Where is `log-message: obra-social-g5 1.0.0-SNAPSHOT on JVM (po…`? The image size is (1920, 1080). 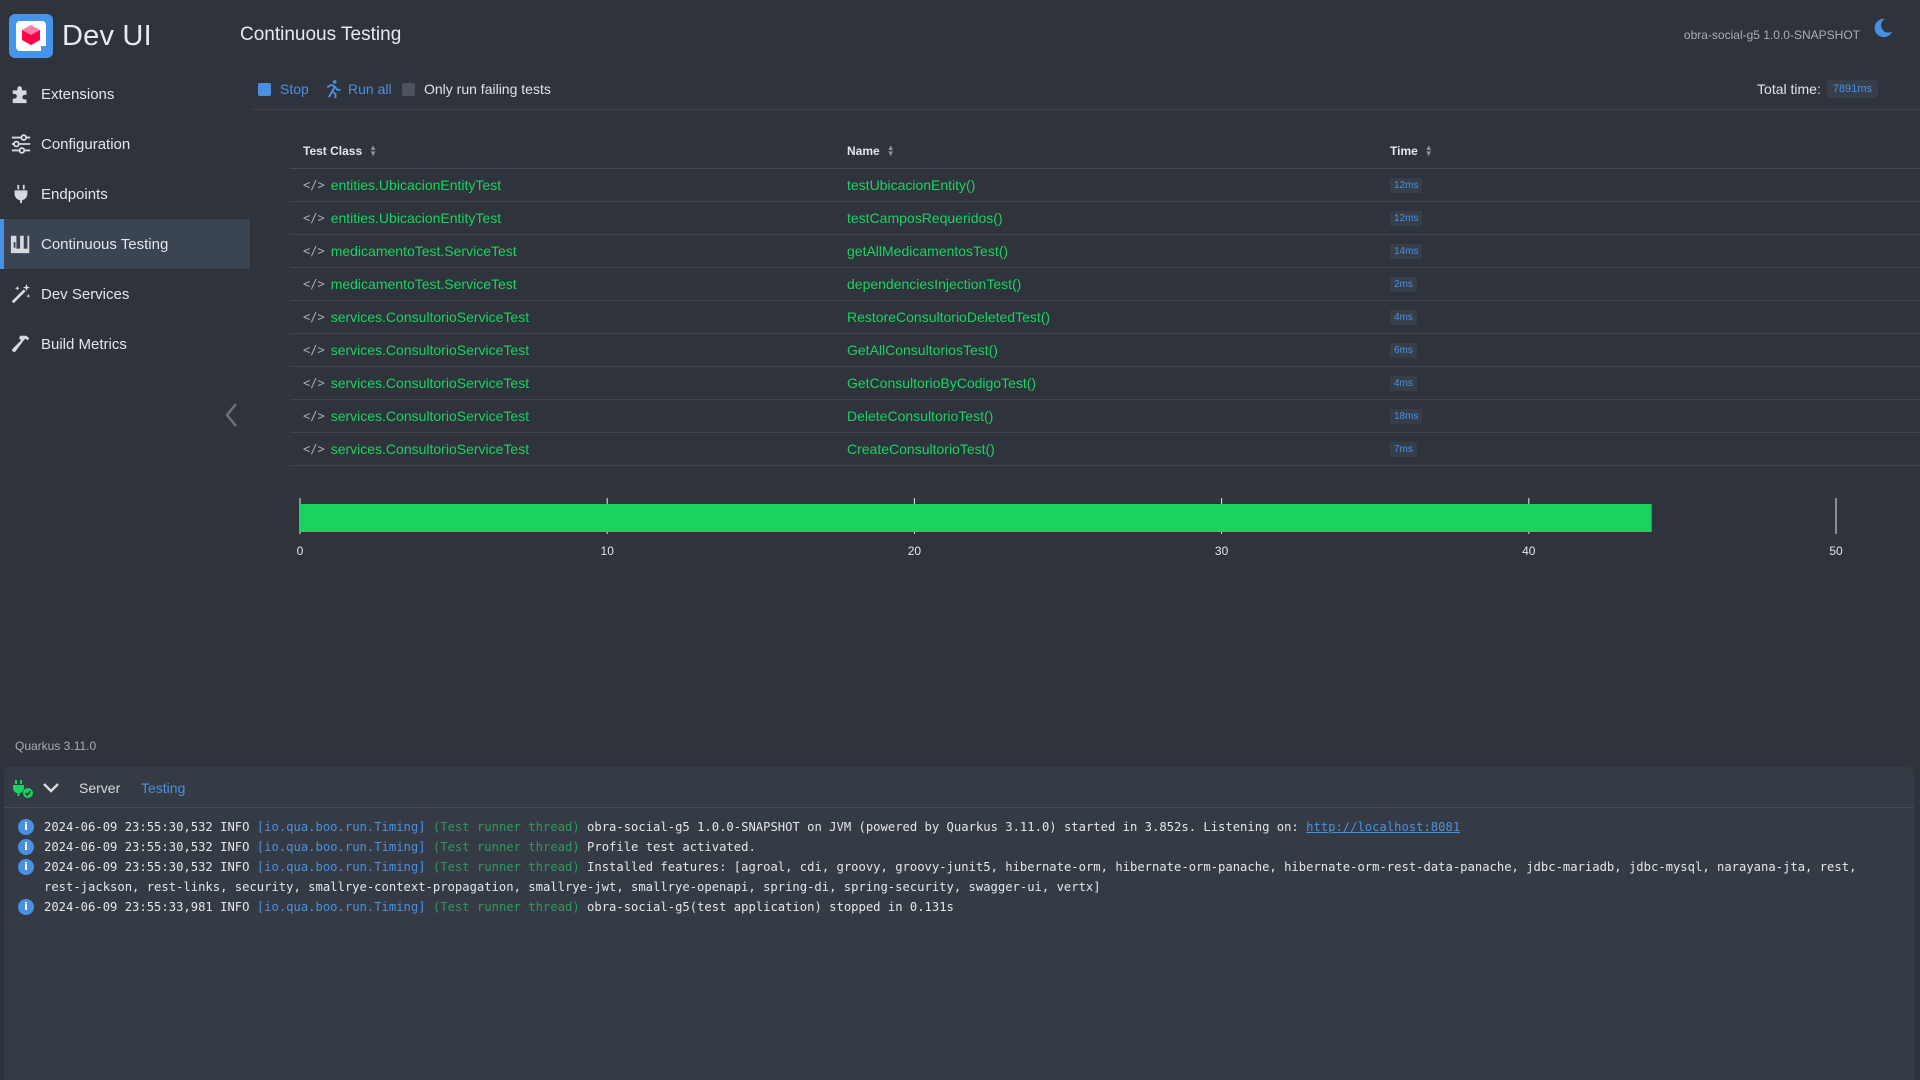
log-message: obra-social-g5 1.0.0-SNAPSHOT on JVM (po… is located at coordinates (943, 827).